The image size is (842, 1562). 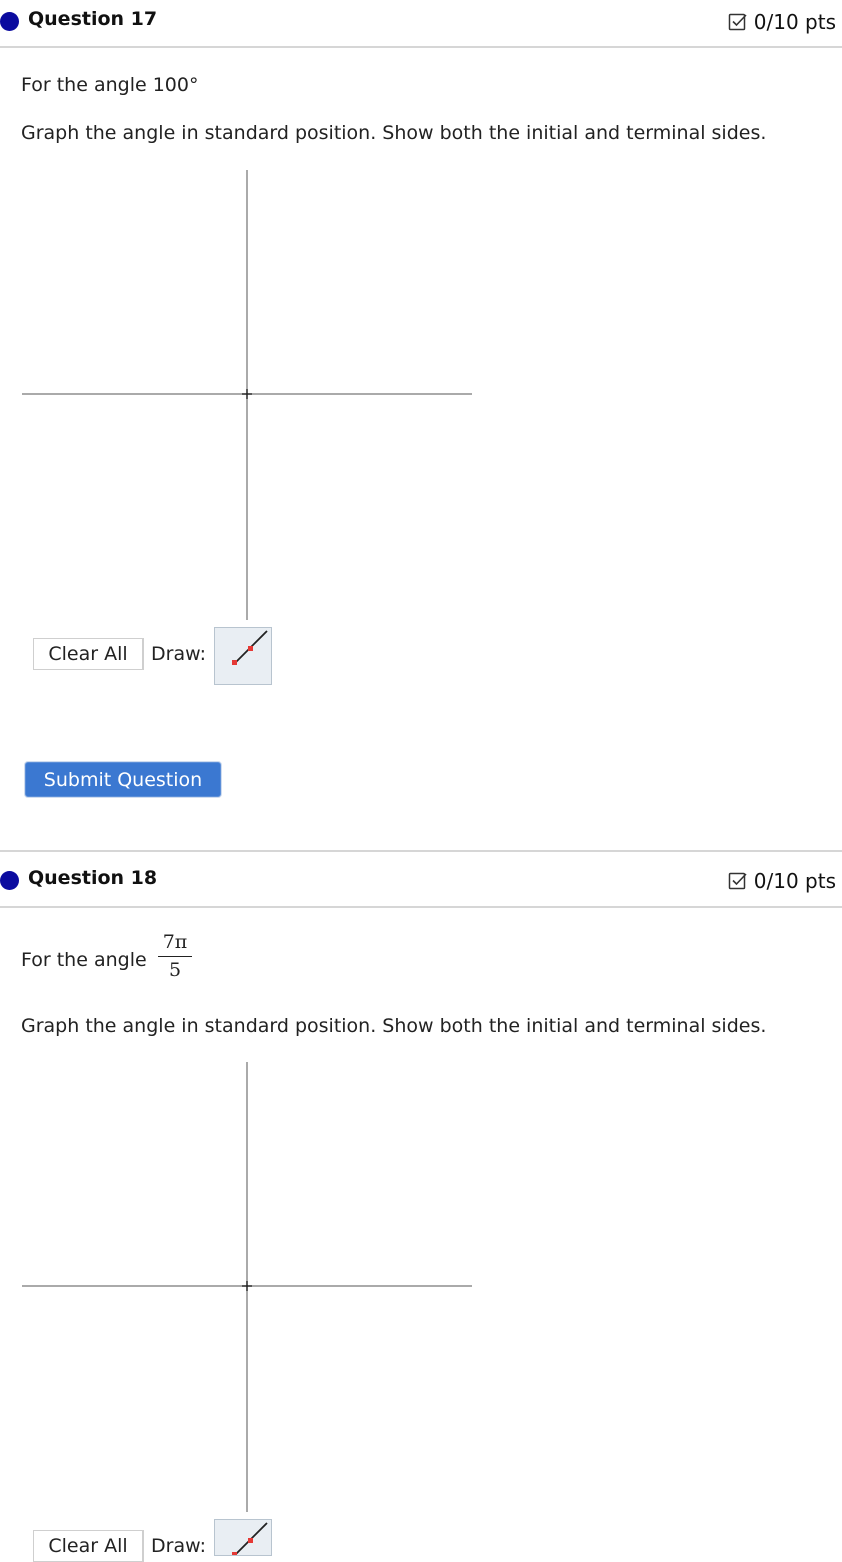 I want to click on question-title: Question 18, so click(x=93, y=878).